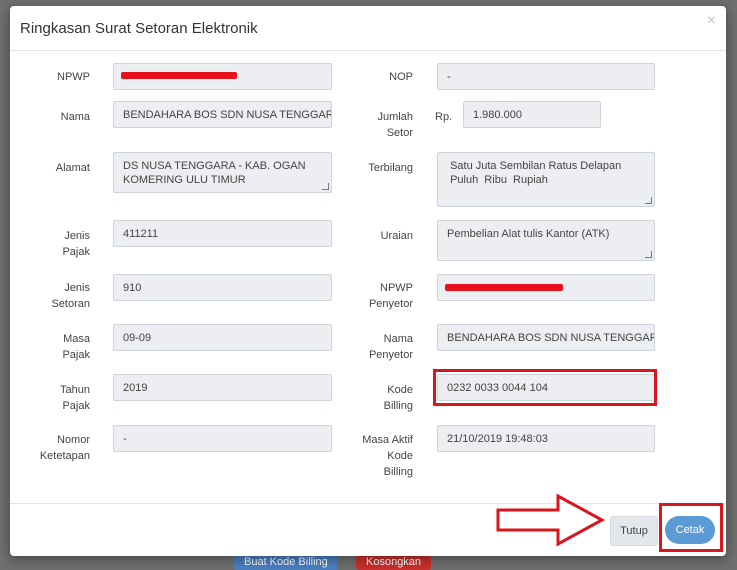  What do you see at coordinates (504, 287) in the screenshot?
I see `npwp-penyetor-redaction` at bounding box center [504, 287].